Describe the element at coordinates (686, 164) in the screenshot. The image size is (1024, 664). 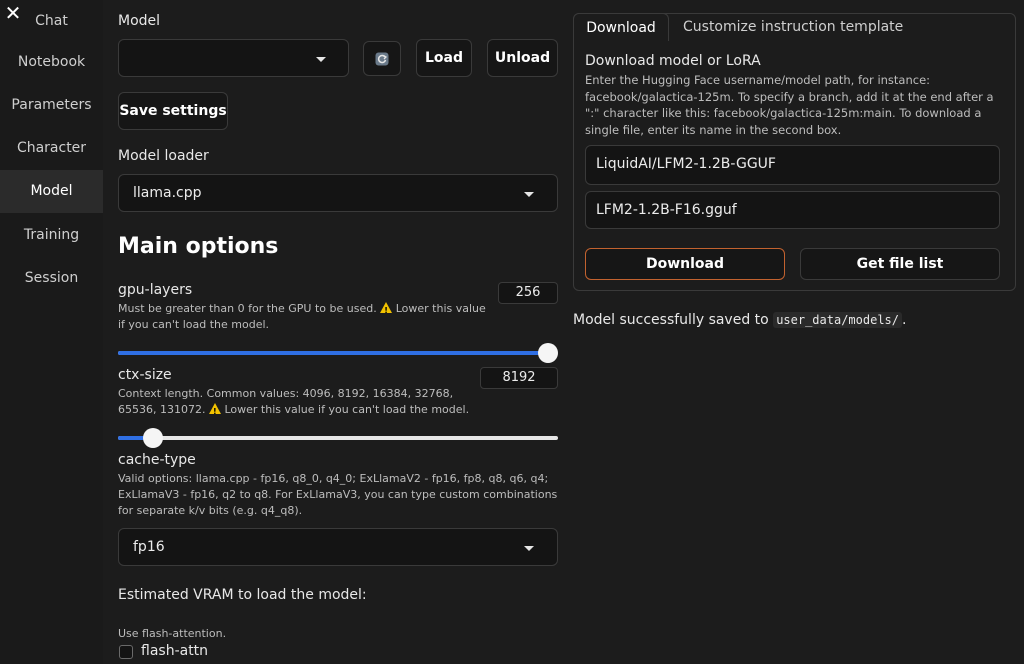
I see `repo-input-value: LiquidAI/LFM2-1.2B-GGUF` at that location.